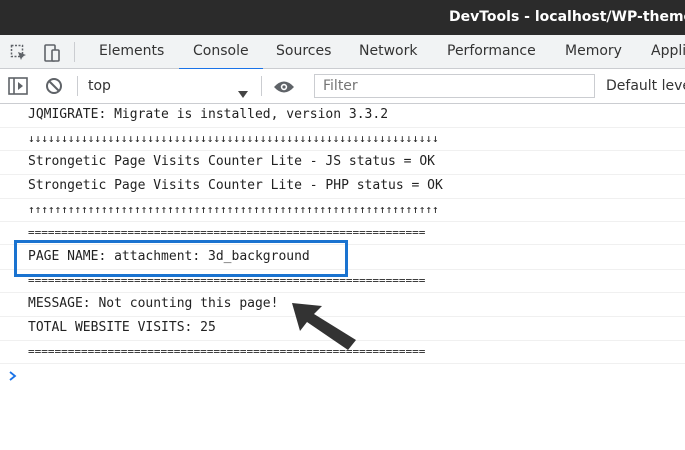  I want to click on console-message-text: TOTAL WEBSITE VISITS: 25, so click(122, 327).